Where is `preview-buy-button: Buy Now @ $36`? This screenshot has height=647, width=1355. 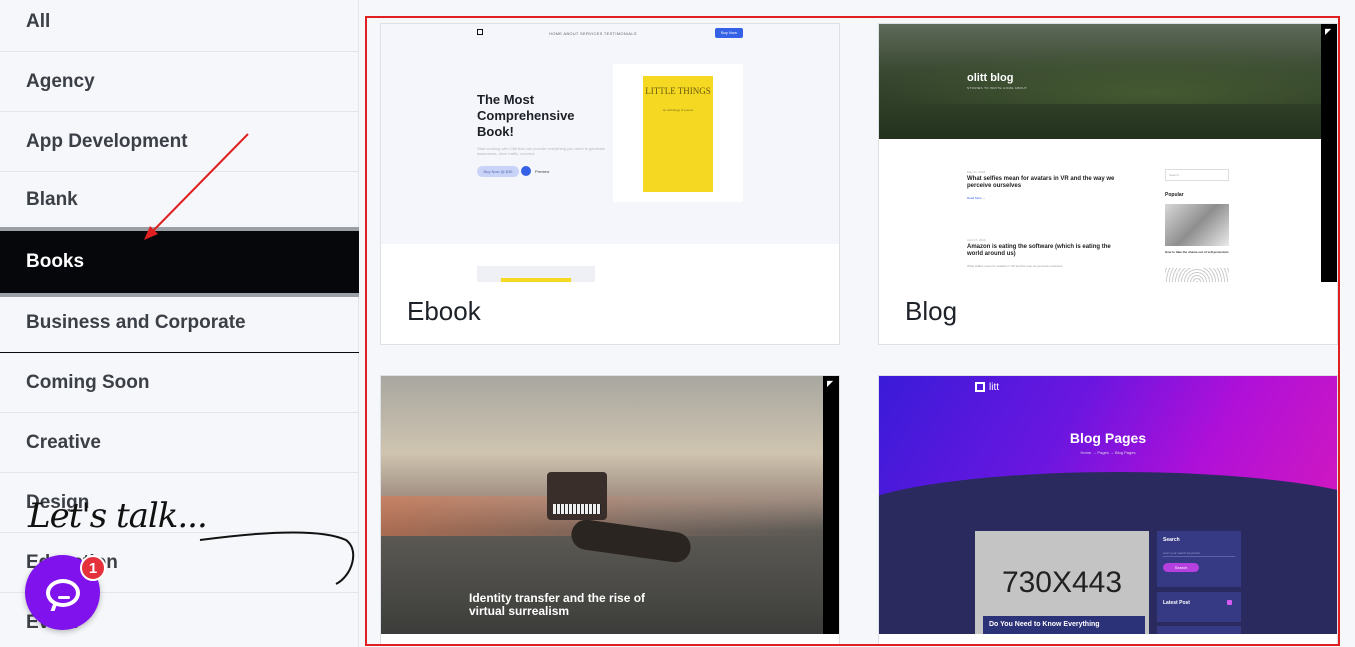 preview-buy-button: Buy Now @ $36 is located at coordinates (498, 171).